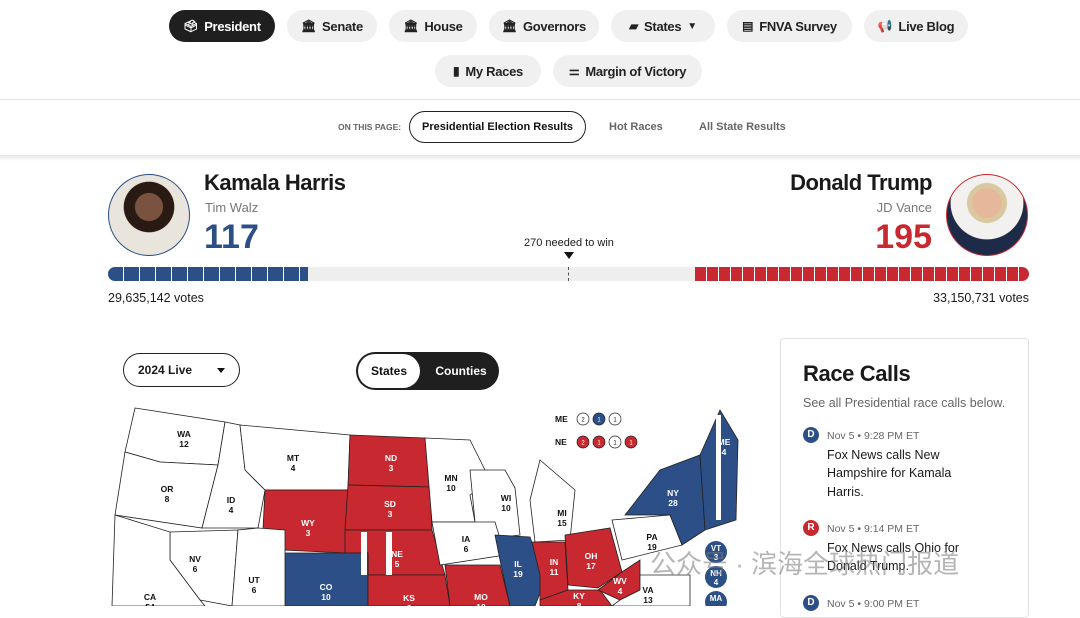 Image resolution: width=1080 pixels, height=618 pixels. What do you see at coordinates (981, 298) in the screenshot?
I see `rep-popular-votes: 33,150,731 votes` at bounding box center [981, 298].